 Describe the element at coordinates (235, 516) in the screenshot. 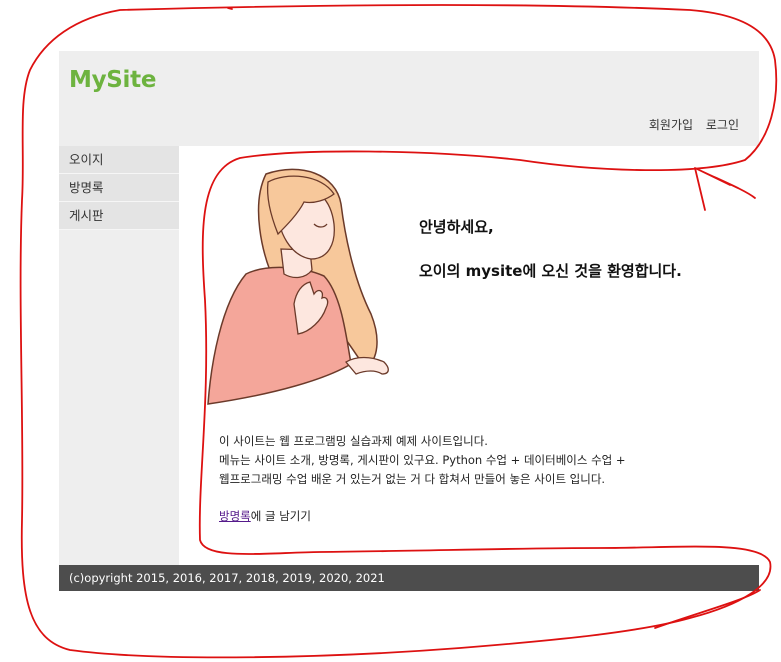

I see `guestbook-link: 방명록` at that location.